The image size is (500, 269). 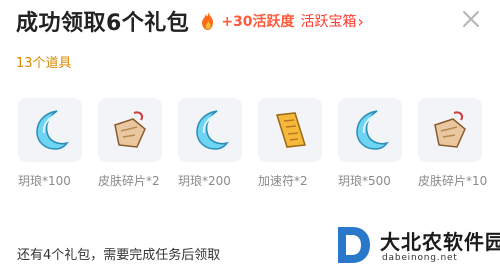 I want to click on reward-label: 玥琅*100, so click(x=44, y=181).